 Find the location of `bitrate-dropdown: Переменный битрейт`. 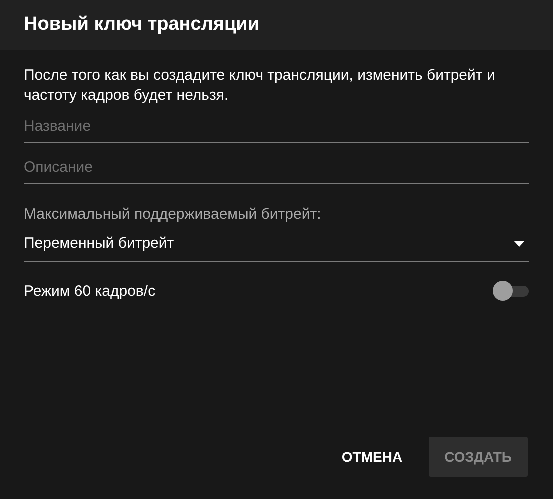

bitrate-dropdown: Переменный битрейт is located at coordinates (276, 243).